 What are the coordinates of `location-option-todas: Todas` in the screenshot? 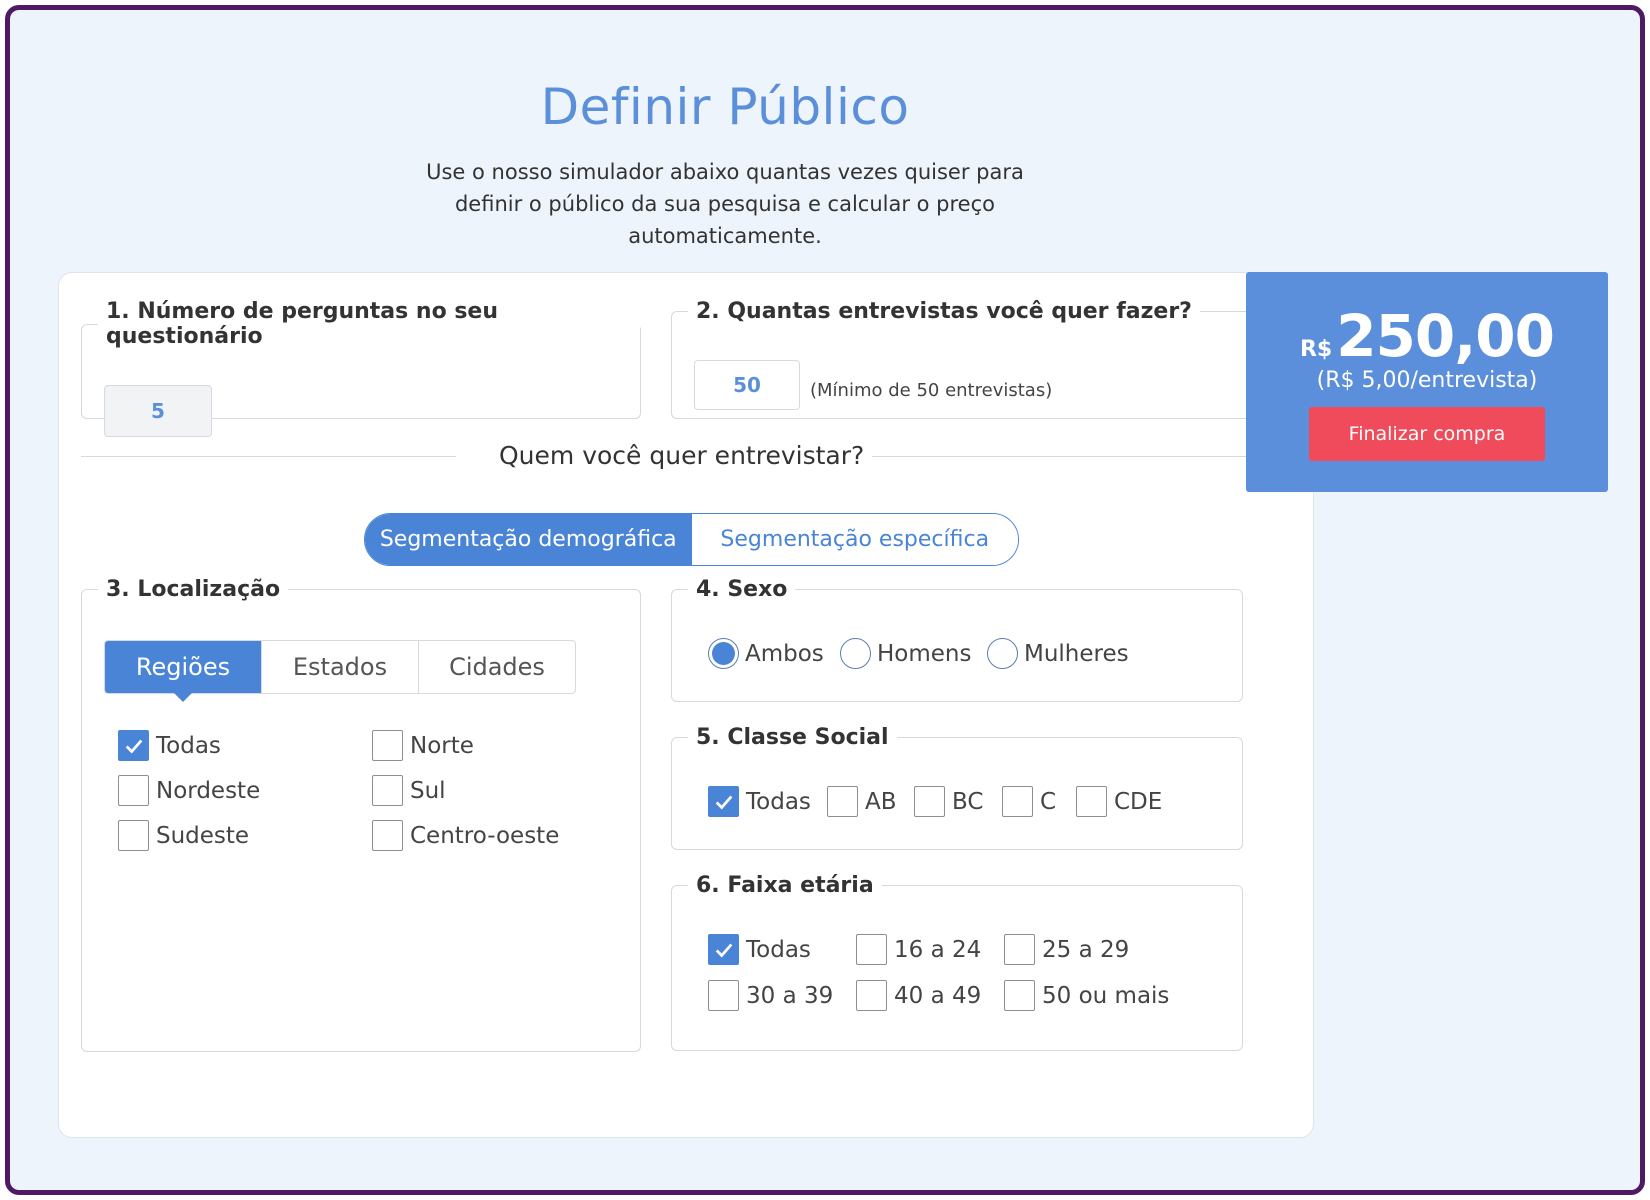 It's located at (169, 745).